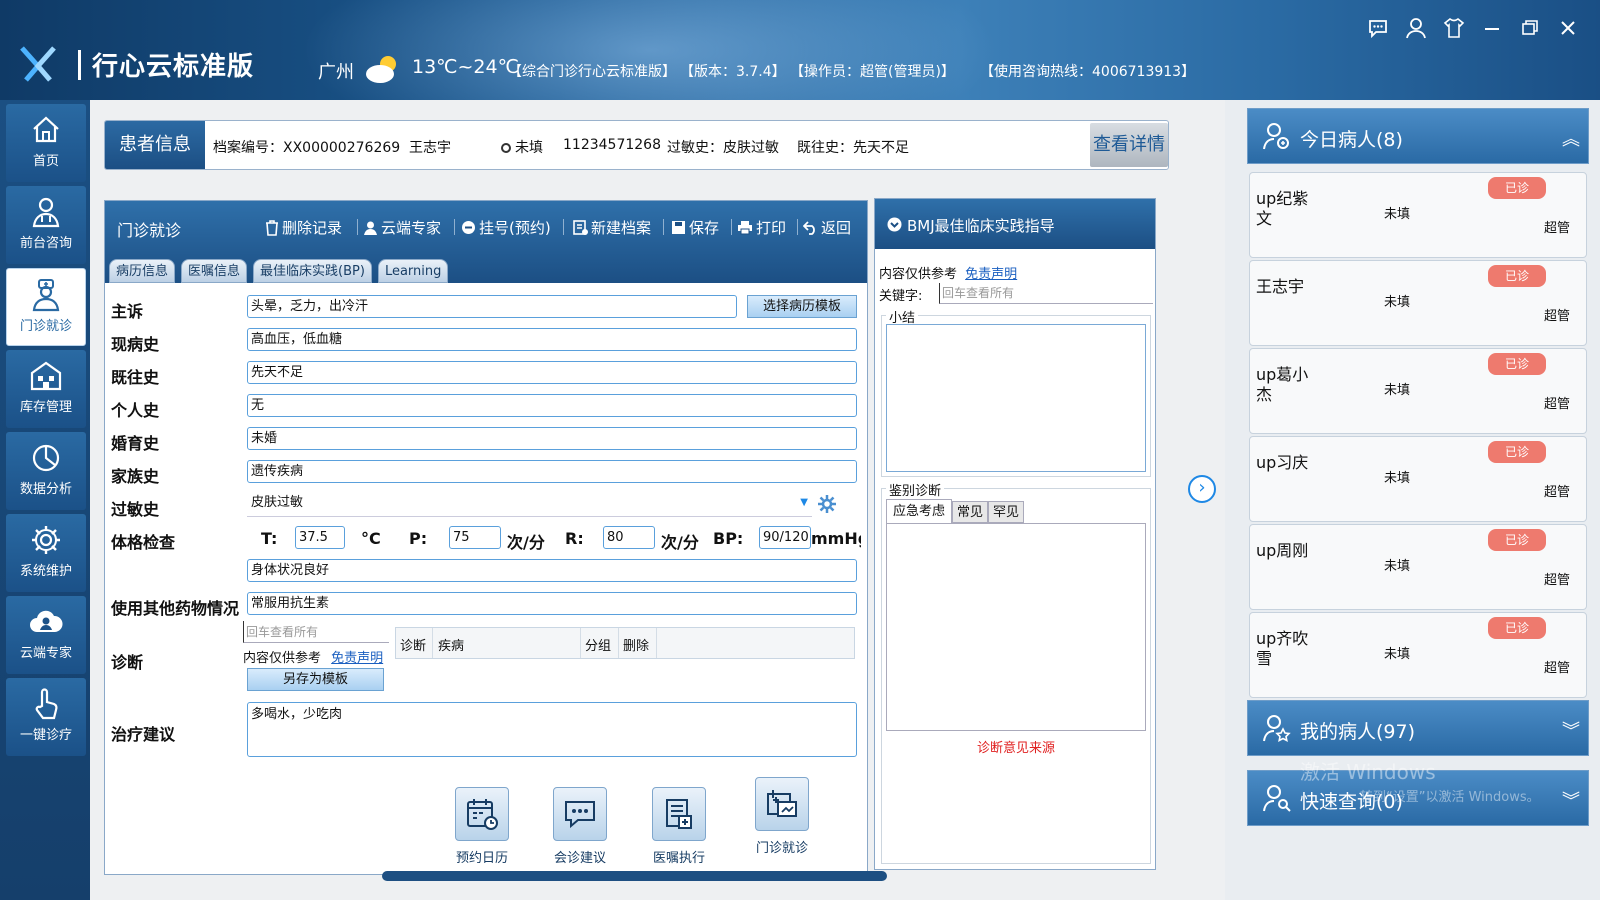 This screenshot has width=1600, height=900. What do you see at coordinates (45, 326) in the screenshot?
I see `nav-label: 门诊就诊` at bounding box center [45, 326].